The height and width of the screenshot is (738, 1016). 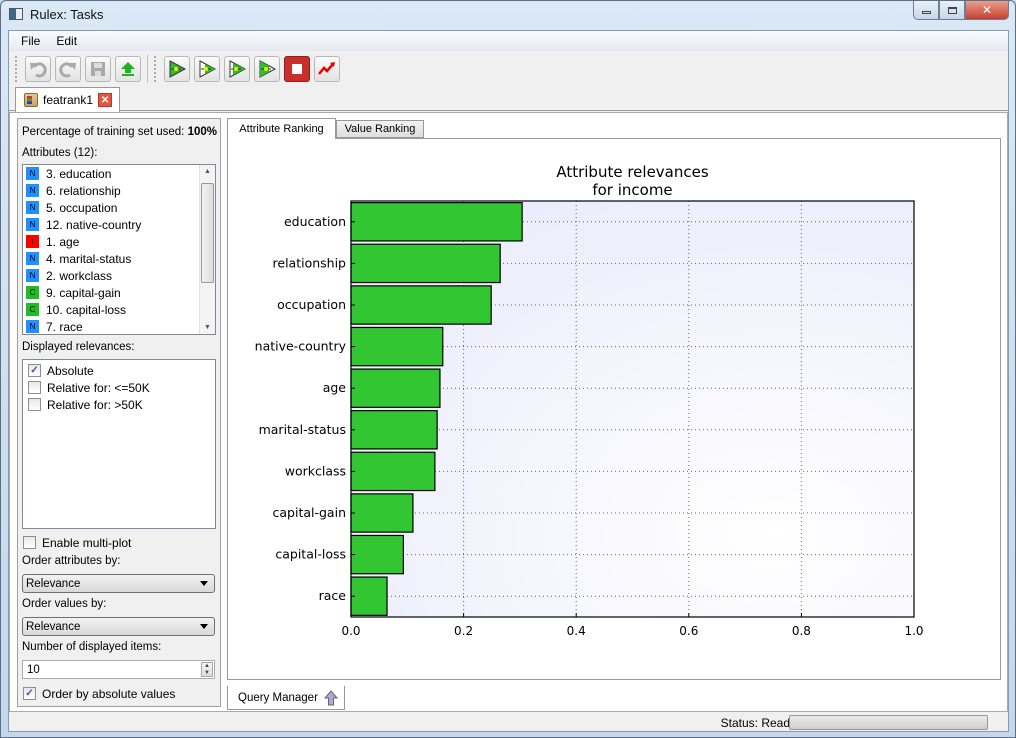 I want to click on num-items-spinbox: 10 ▲ ▼, so click(x=118, y=669).